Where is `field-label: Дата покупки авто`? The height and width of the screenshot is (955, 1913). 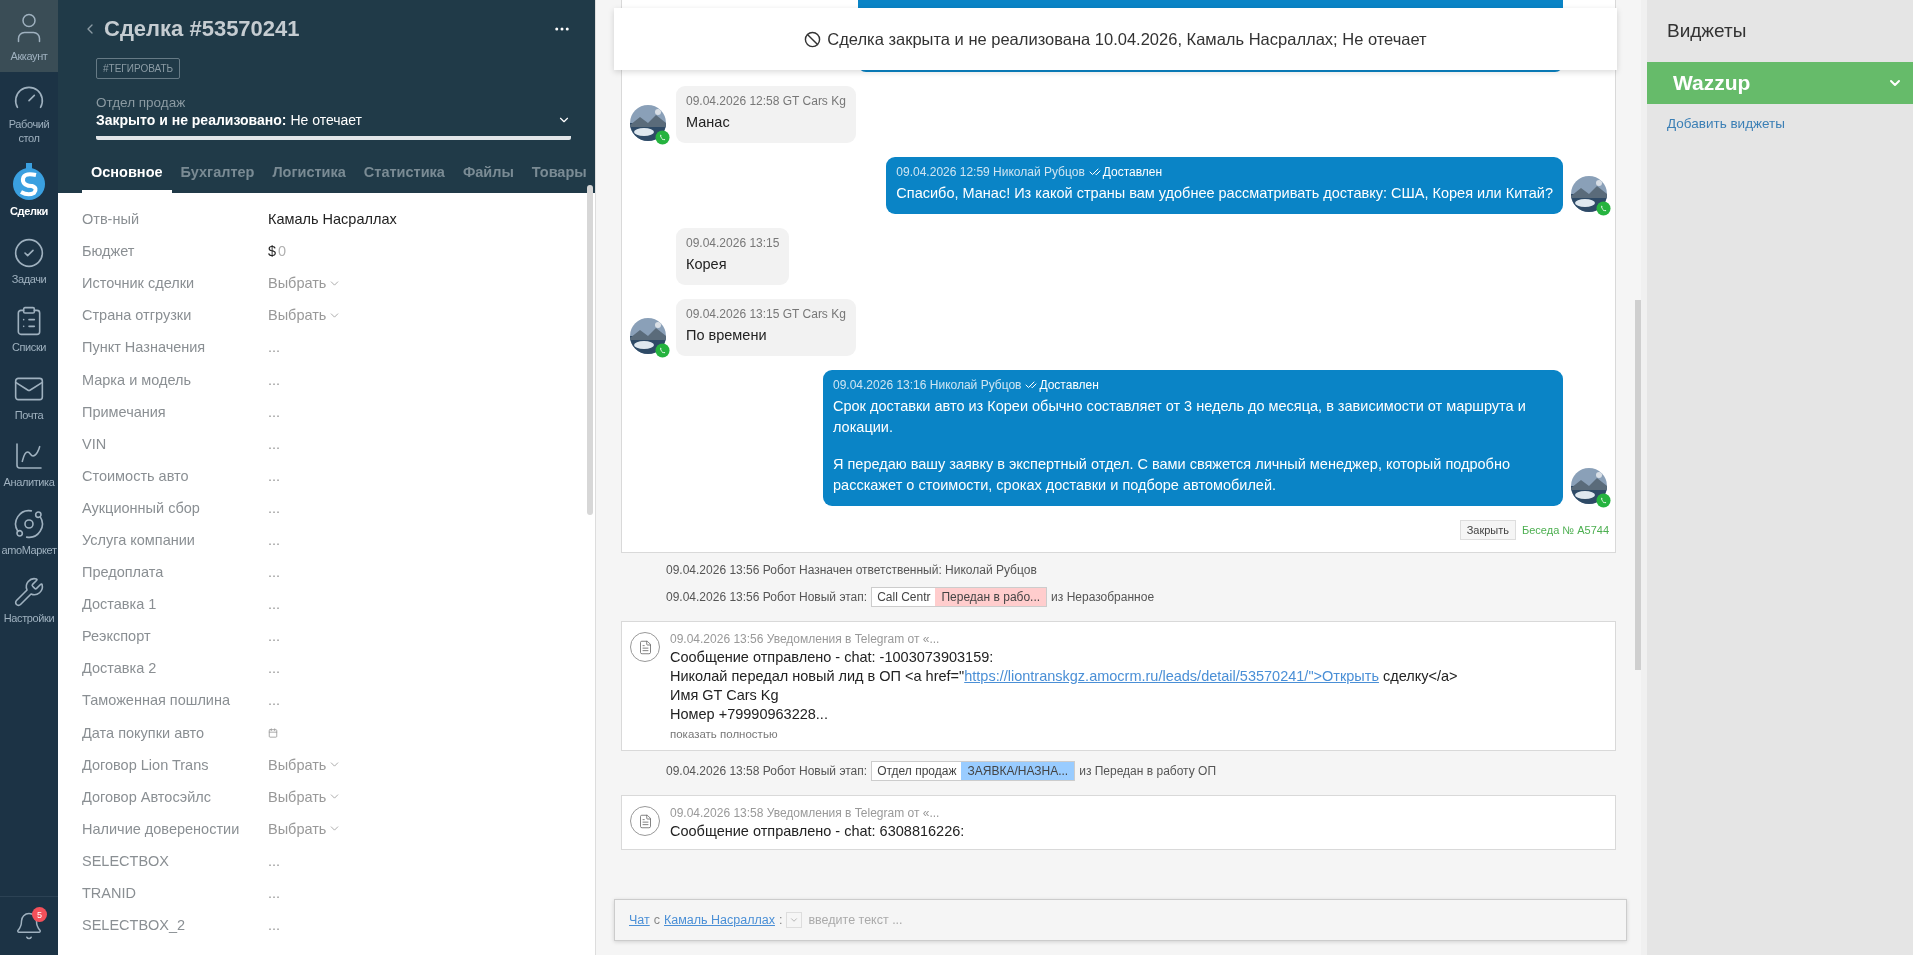
field-label: Дата покупки авто is located at coordinates (144, 732).